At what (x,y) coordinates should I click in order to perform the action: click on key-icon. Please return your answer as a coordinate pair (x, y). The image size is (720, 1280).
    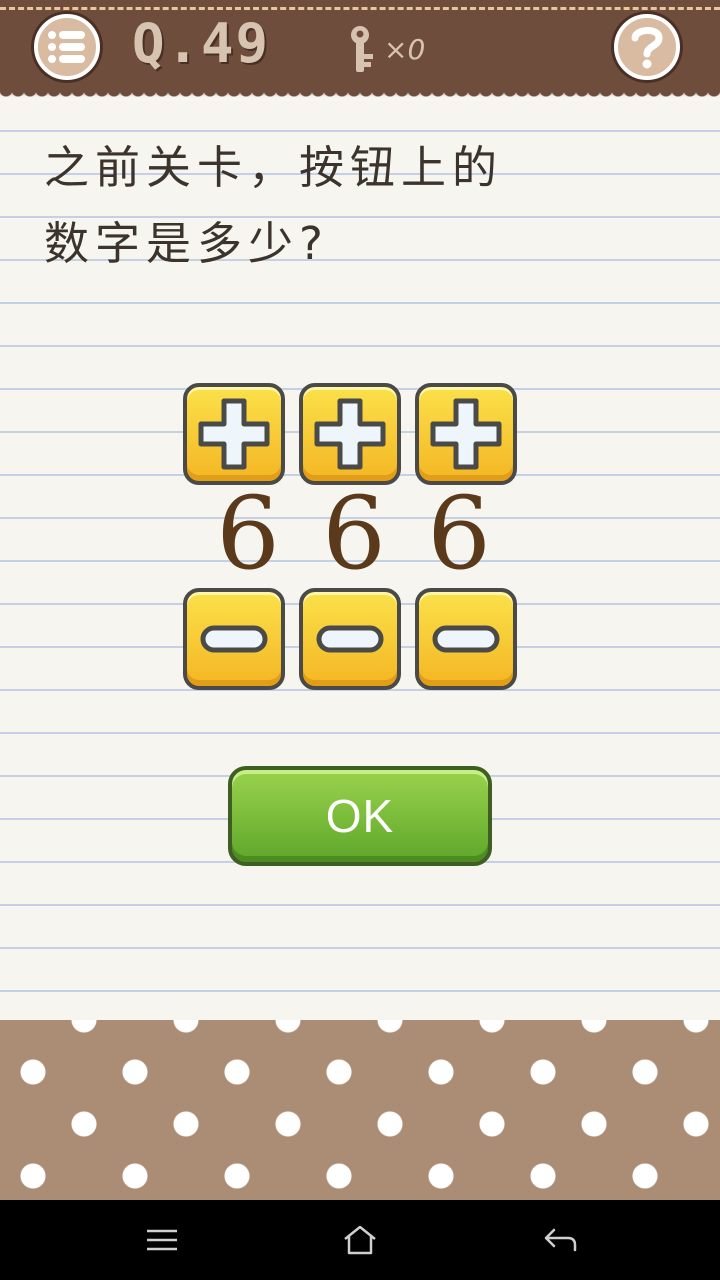
    Looking at the image, I should click on (362, 49).